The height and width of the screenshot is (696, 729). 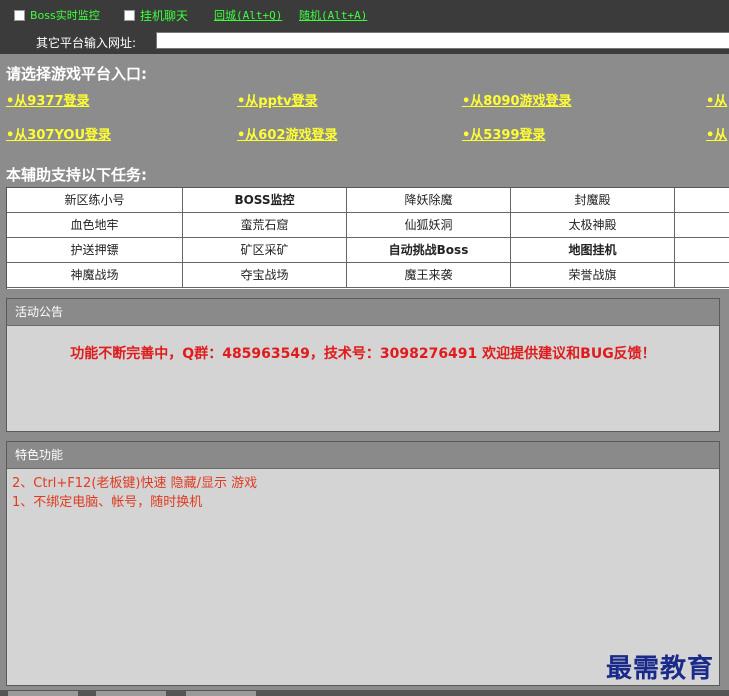 I want to click on platform-link-more-2: •从, so click(x=716, y=133).